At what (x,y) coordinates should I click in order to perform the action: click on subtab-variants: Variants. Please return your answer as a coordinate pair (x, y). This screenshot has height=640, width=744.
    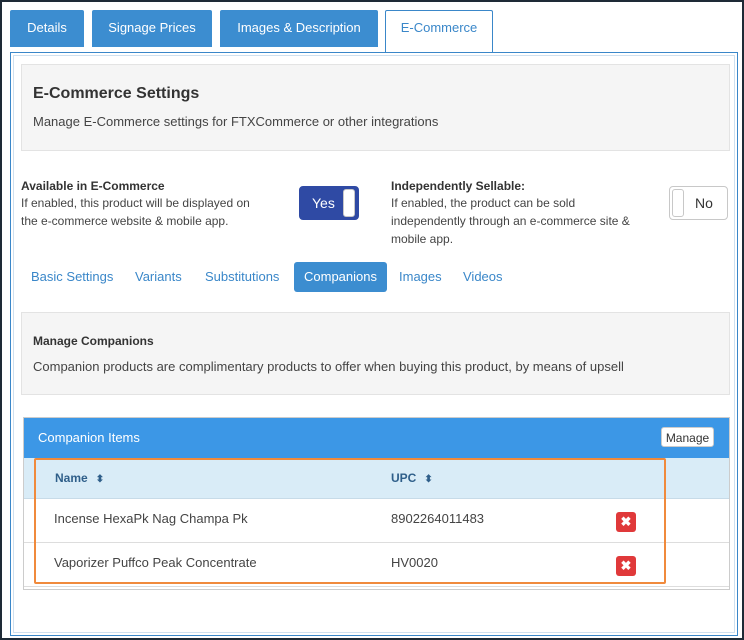
    Looking at the image, I should click on (158, 277).